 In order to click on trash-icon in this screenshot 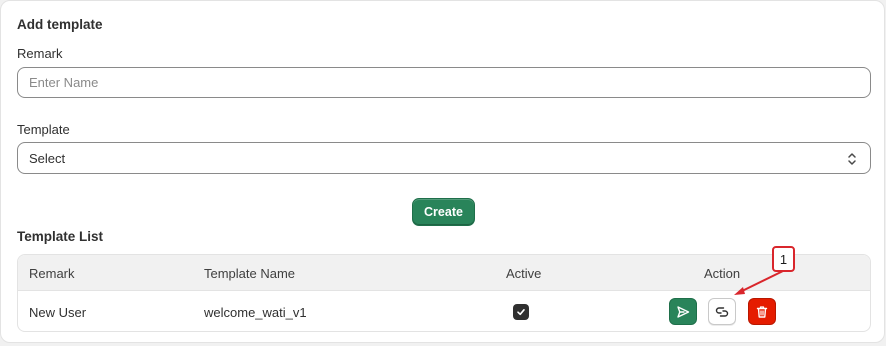, I will do `click(762, 311)`.